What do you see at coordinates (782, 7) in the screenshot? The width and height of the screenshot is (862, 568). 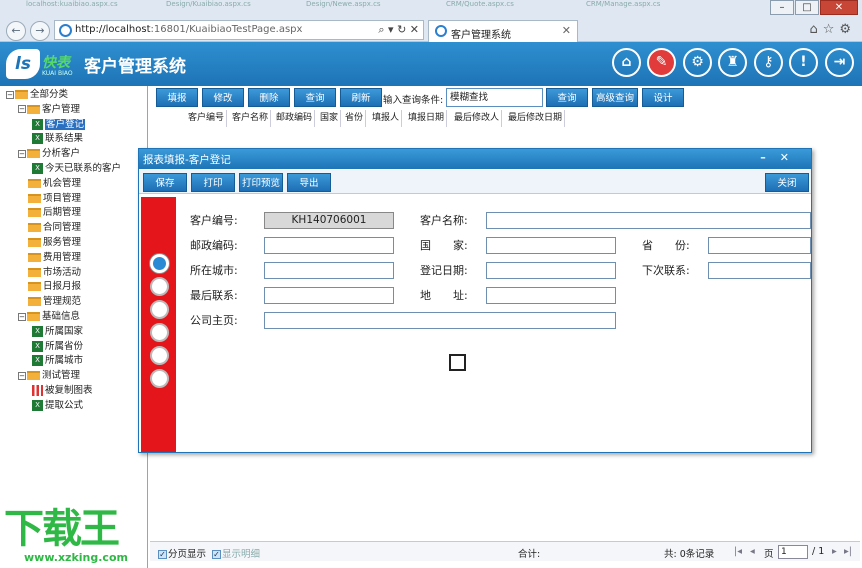 I see `minimize-button: –` at bounding box center [782, 7].